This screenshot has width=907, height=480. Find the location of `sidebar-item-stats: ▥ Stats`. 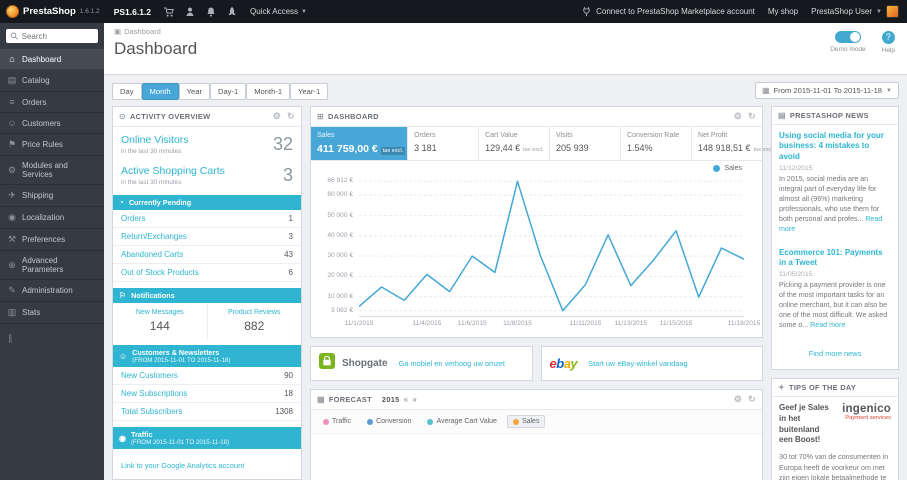

sidebar-item-stats: ▥ Stats is located at coordinates (52, 313).